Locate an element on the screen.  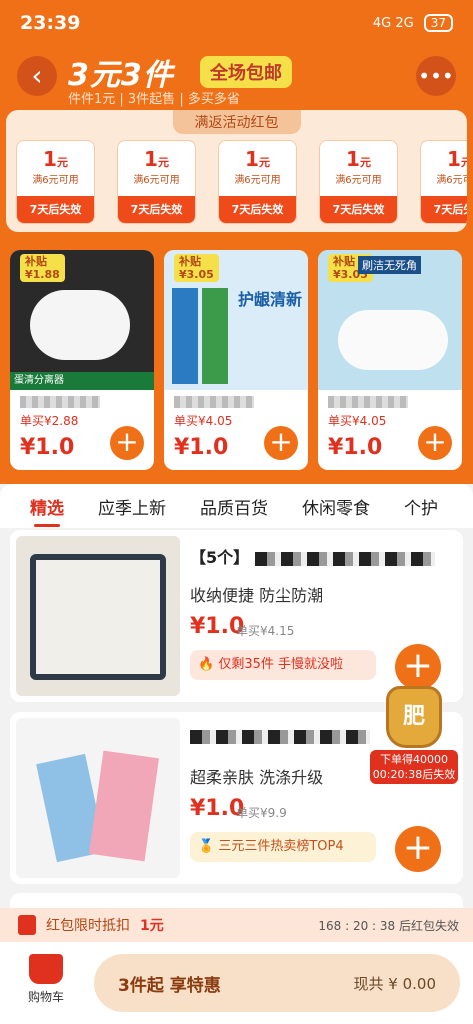
featured-card: 补贴 ¥1.88 蛋清分离器 单买¥2.88 ¥1.0 + is located at coordinates (82, 360).